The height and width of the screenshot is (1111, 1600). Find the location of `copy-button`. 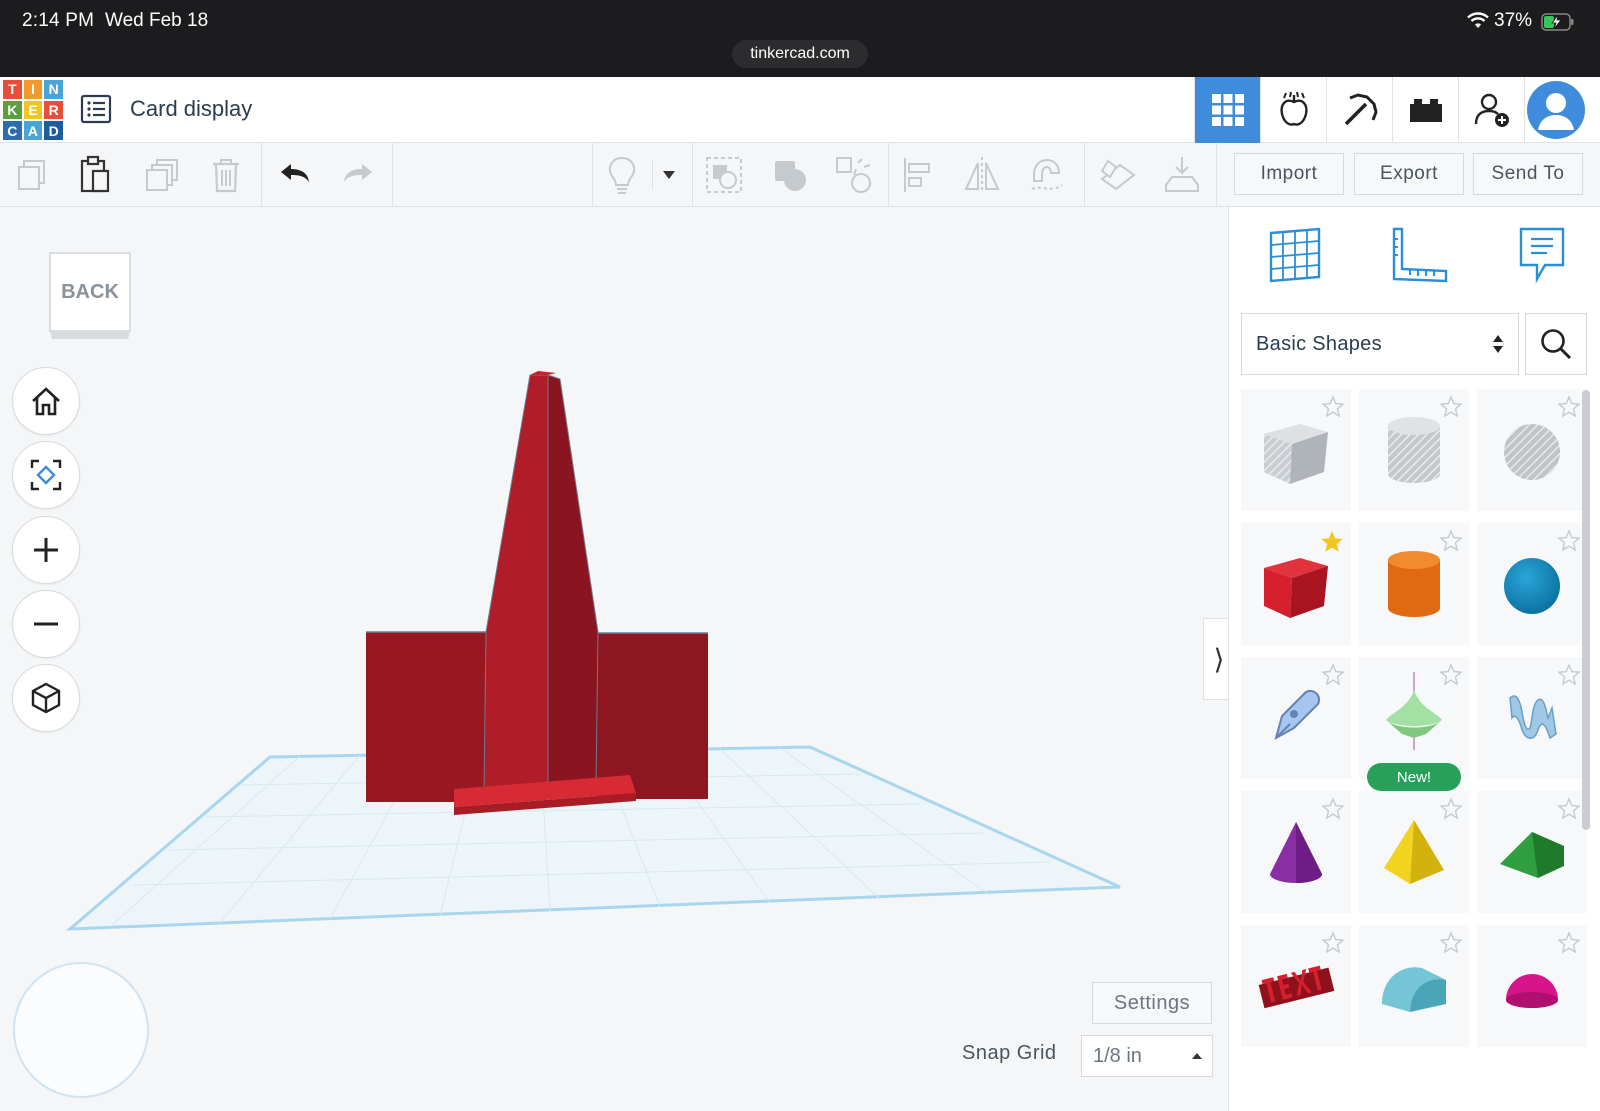

copy-button is located at coordinates (32, 175).